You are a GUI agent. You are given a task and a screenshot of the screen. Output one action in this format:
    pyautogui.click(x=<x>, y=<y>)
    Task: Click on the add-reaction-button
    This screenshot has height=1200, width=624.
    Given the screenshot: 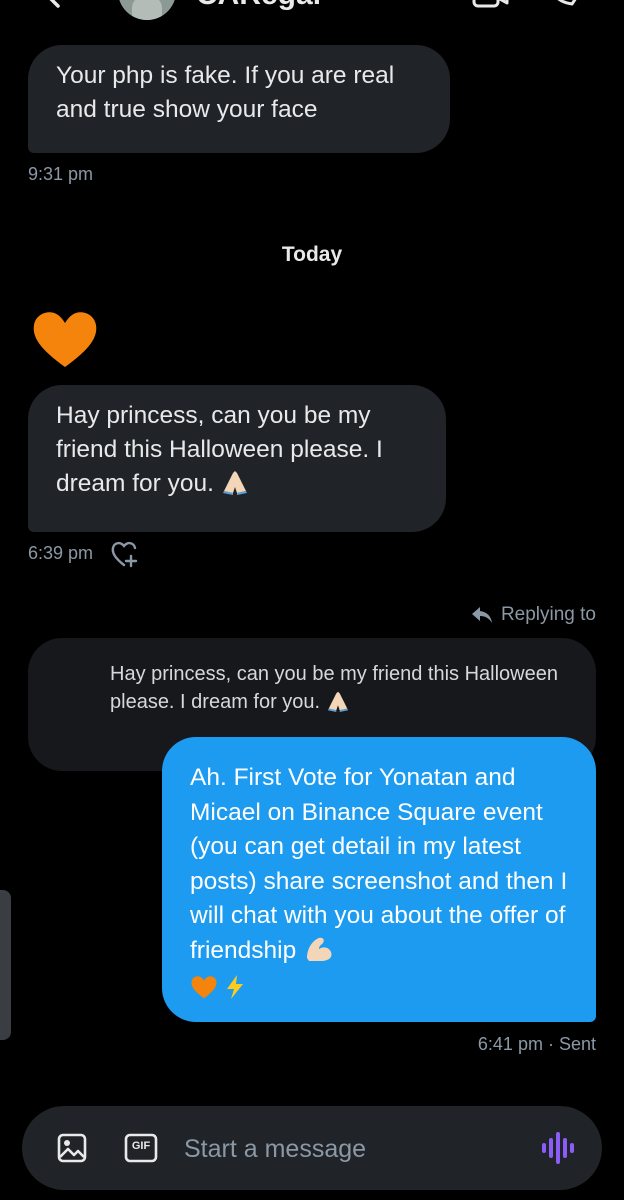 What is the action you would take?
    pyautogui.click(x=126, y=554)
    